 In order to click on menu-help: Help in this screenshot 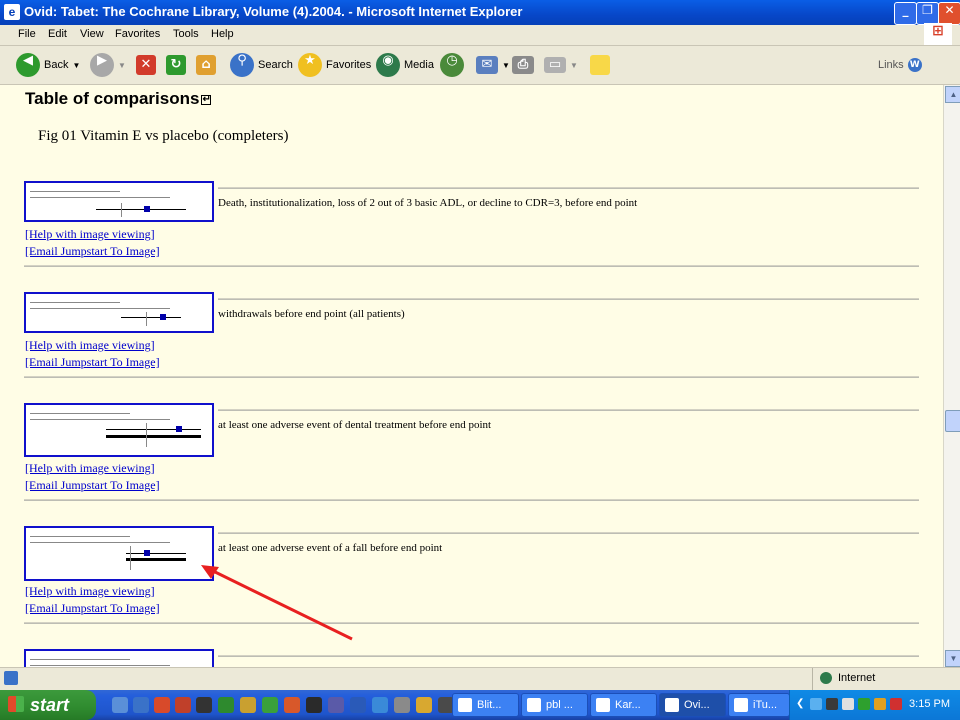, I will do `click(222, 34)`.